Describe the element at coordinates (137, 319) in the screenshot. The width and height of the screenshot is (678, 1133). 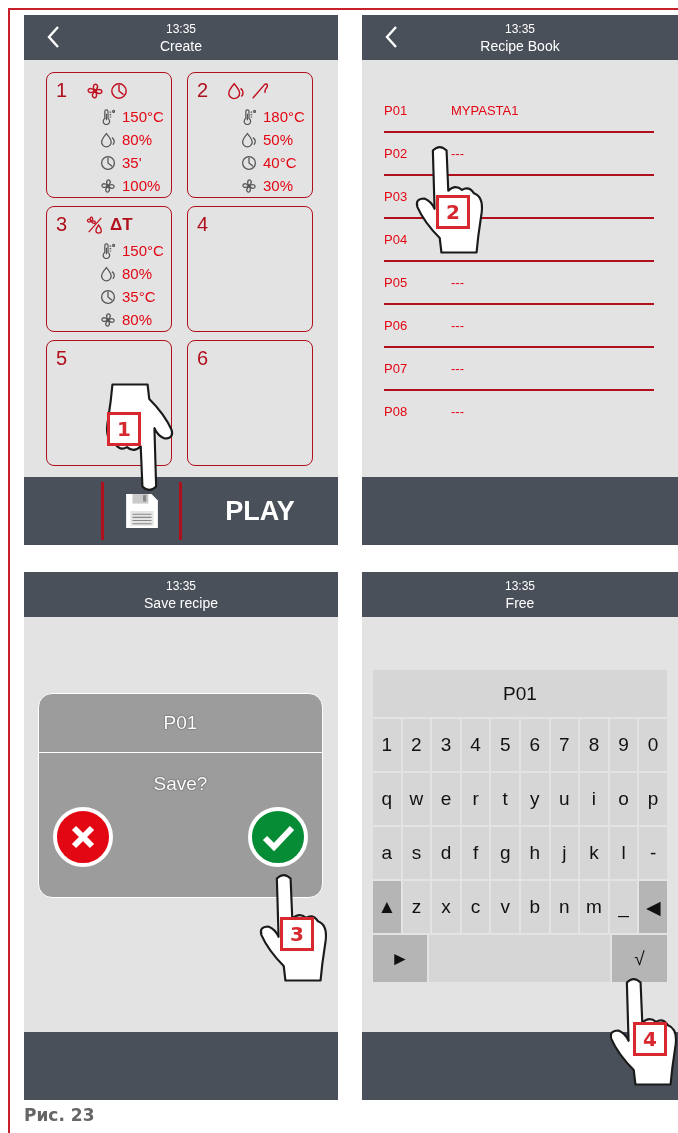
I see `parameter-value: 80%` at that location.